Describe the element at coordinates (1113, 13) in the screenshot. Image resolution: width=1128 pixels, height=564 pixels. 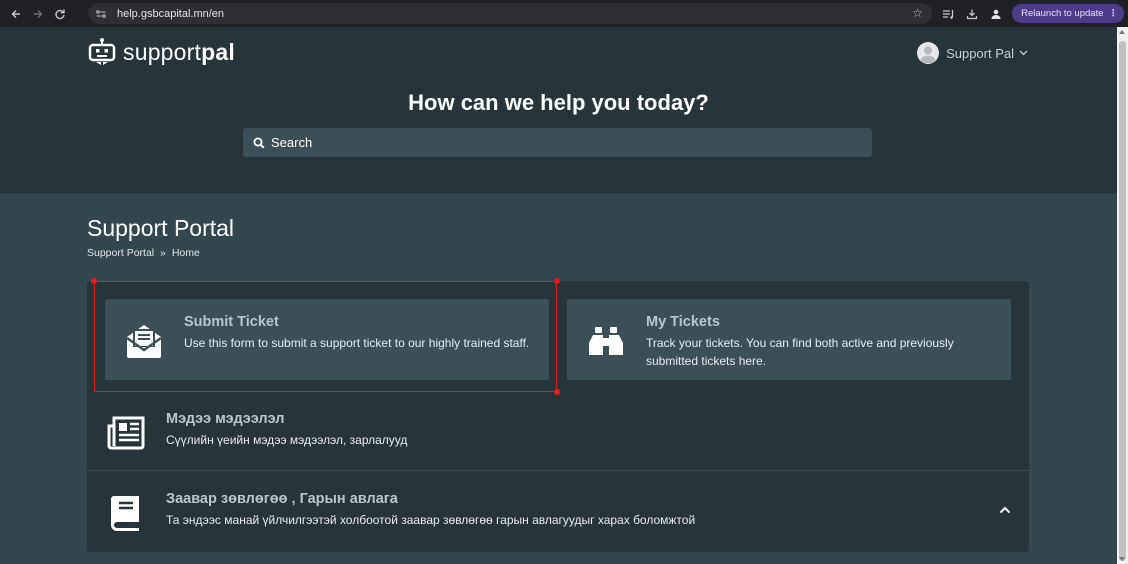
I see `more-options-icon: ⋮` at that location.